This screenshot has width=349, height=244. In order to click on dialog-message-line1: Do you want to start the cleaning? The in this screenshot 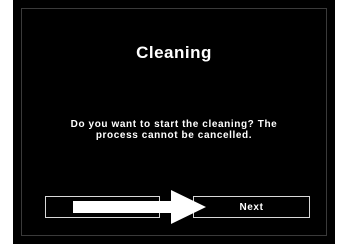, I will do `click(174, 124)`.